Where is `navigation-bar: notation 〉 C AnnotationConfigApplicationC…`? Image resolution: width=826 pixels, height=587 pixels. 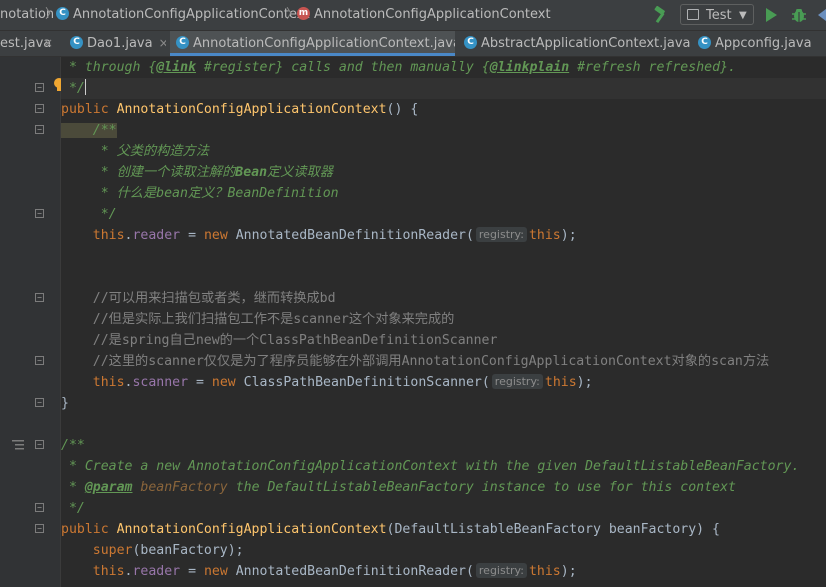
navigation-bar: notation 〉 C AnnotationConfigApplicationC… is located at coordinates (413, 15).